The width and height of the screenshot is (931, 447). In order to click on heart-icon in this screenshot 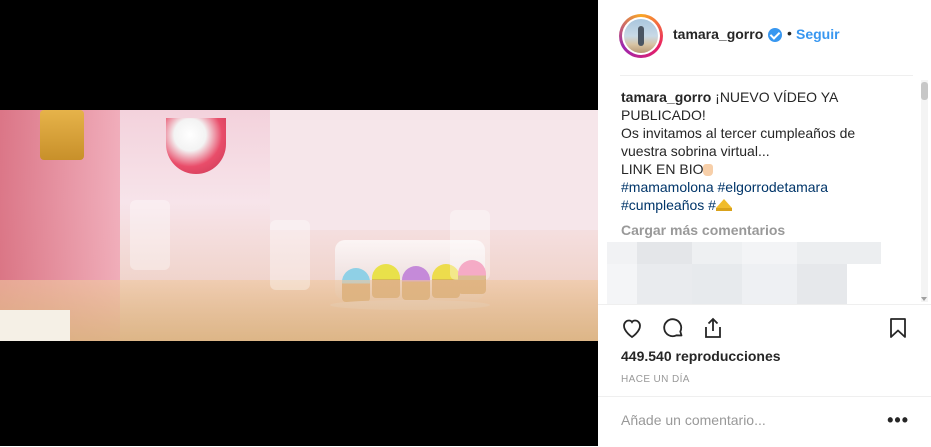, I will do `click(632, 328)`.